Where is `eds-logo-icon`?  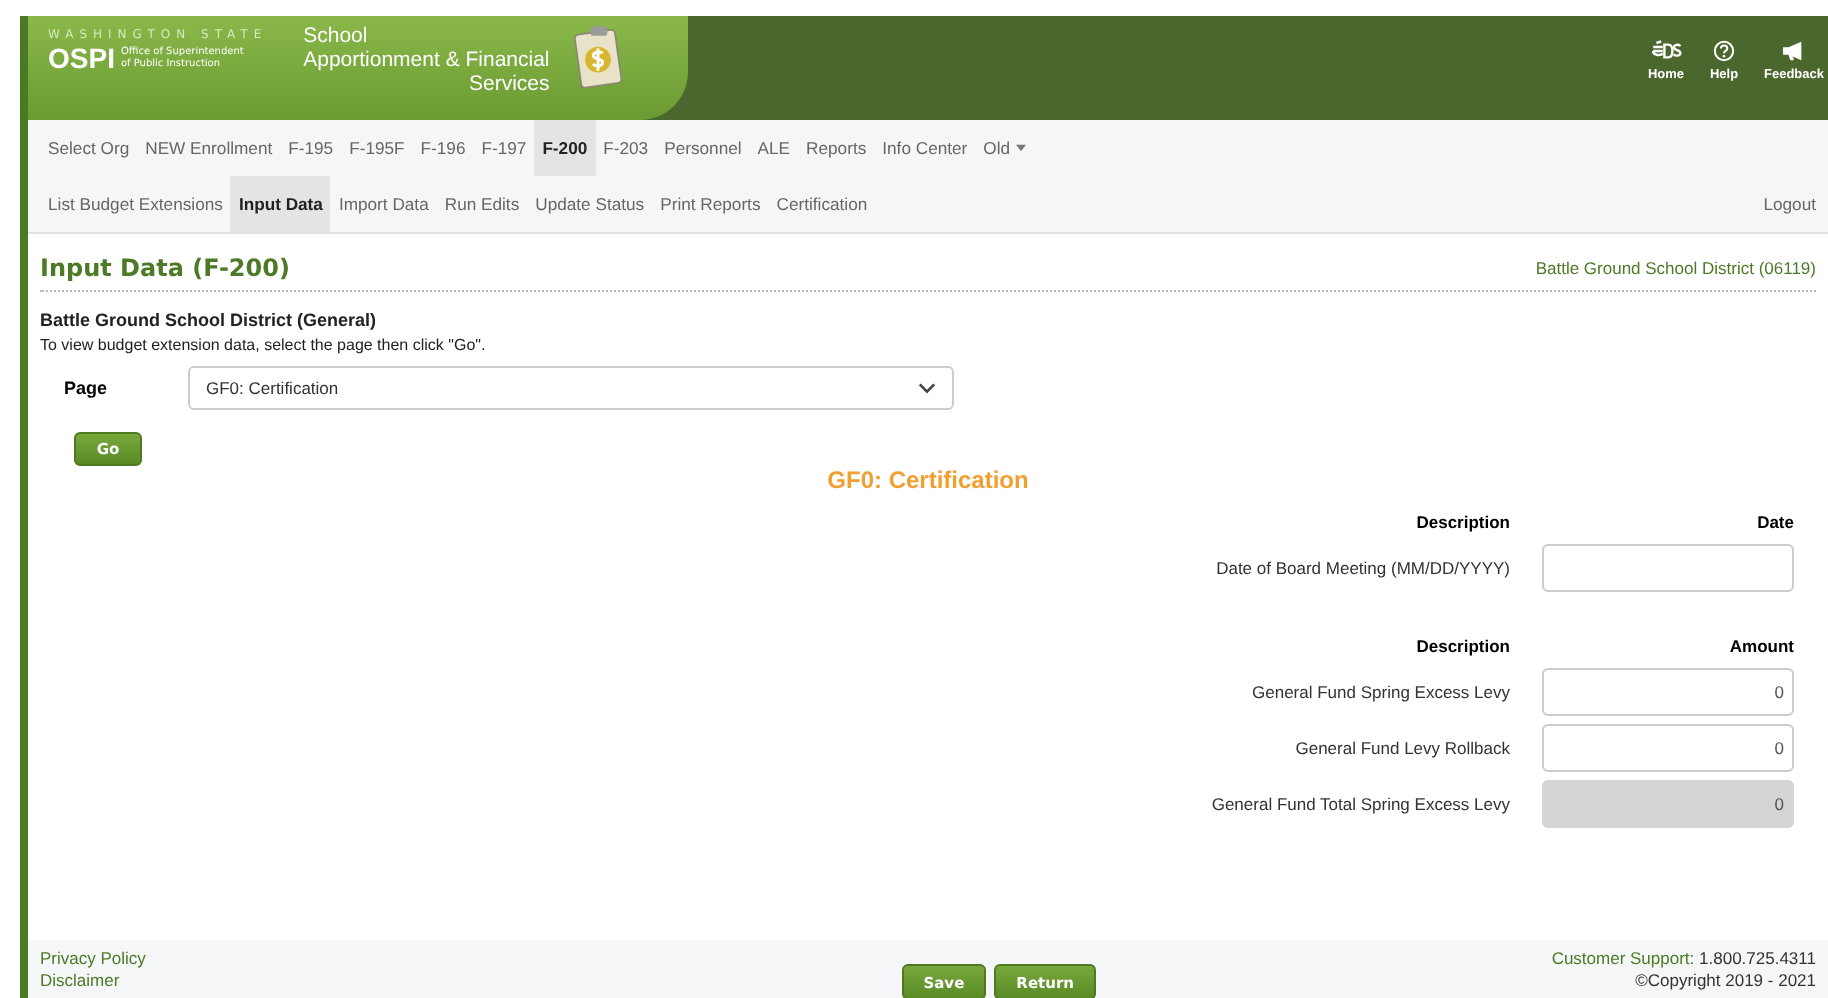 eds-logo-icon is located at coordinates (1665, 51).